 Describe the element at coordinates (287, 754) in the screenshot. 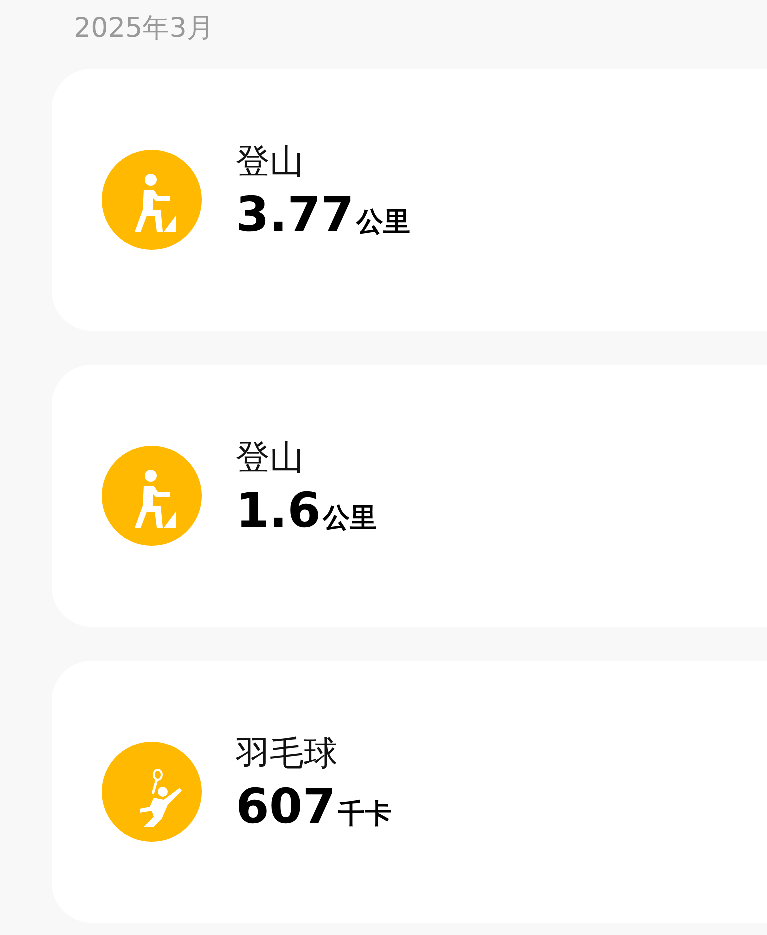

I see `activity-title: 羽毛球` at that location.